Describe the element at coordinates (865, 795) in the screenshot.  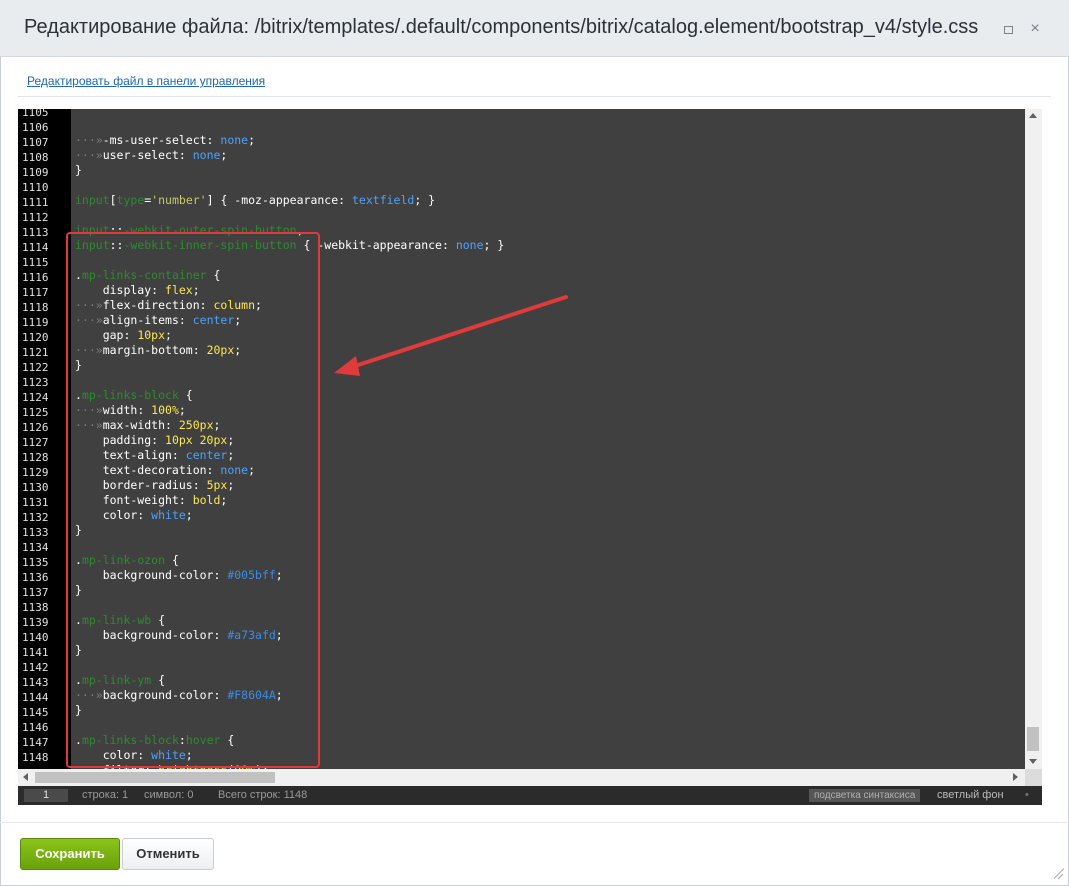
I see `syntax-highlight-toggle: подсветка синтаксиса` at that location.